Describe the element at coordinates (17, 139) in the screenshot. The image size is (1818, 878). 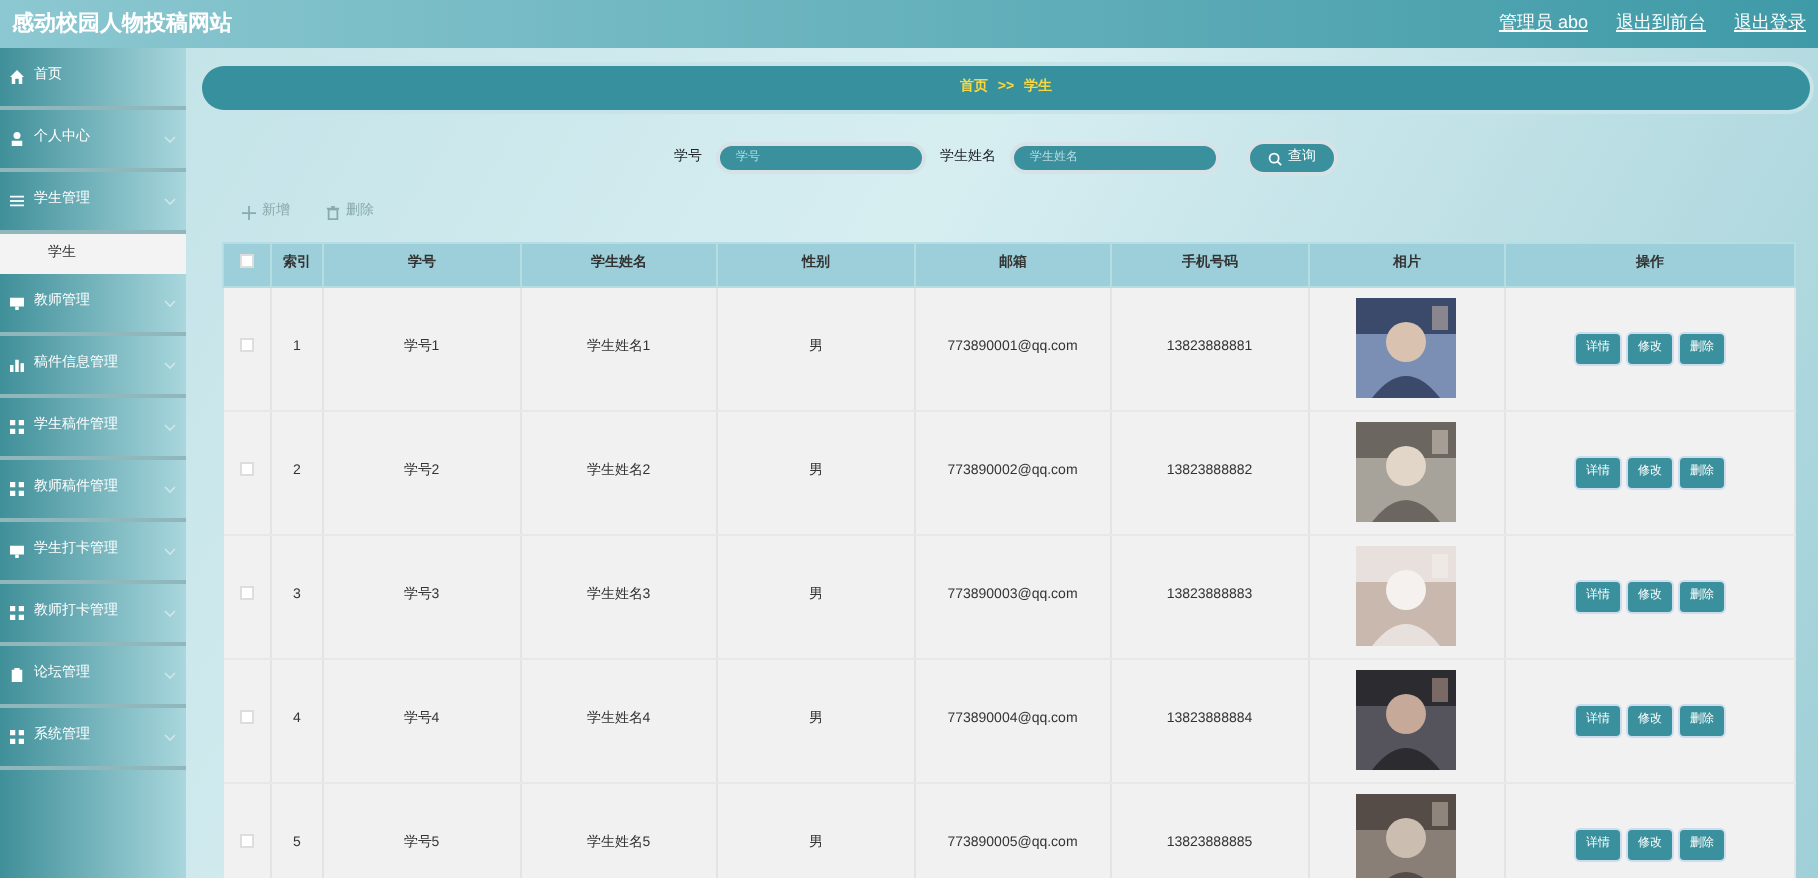
I see `user-icon` at that location.